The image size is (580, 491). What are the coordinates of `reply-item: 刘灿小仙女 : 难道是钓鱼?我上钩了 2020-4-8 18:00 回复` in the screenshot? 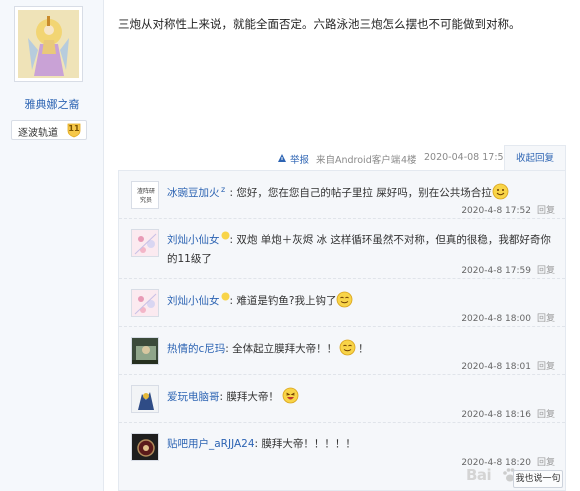 It's located at (342, 303).